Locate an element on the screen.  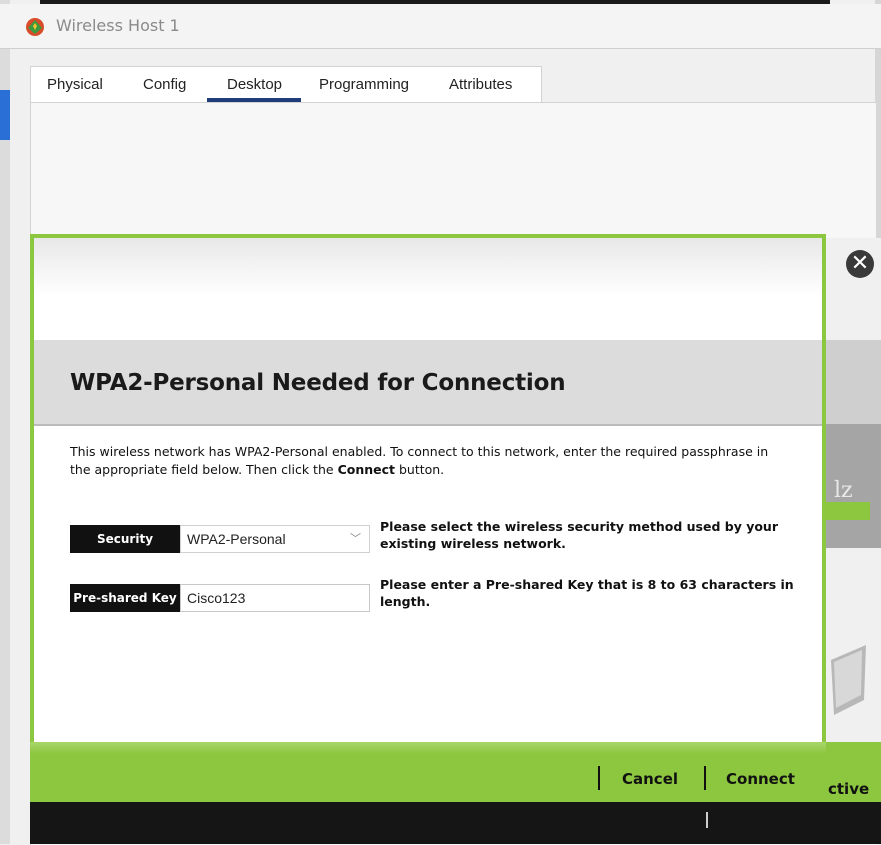
tab-programming: Programming is located at coordinates (364, 84).